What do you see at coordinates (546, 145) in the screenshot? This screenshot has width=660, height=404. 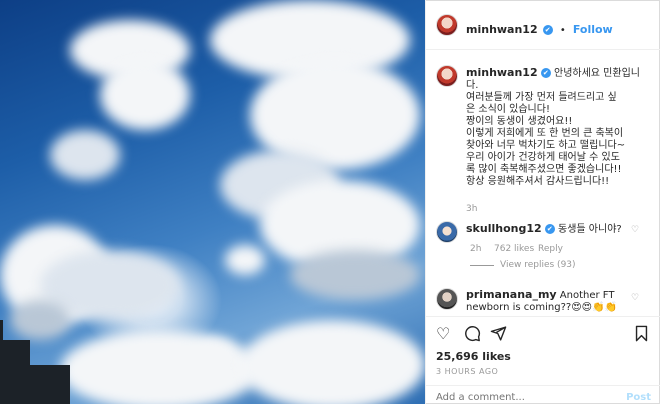 I see `caption-line: 찾아와 너무 벅차기도 하고 떨립니다~` at bounding box center [546, 145].